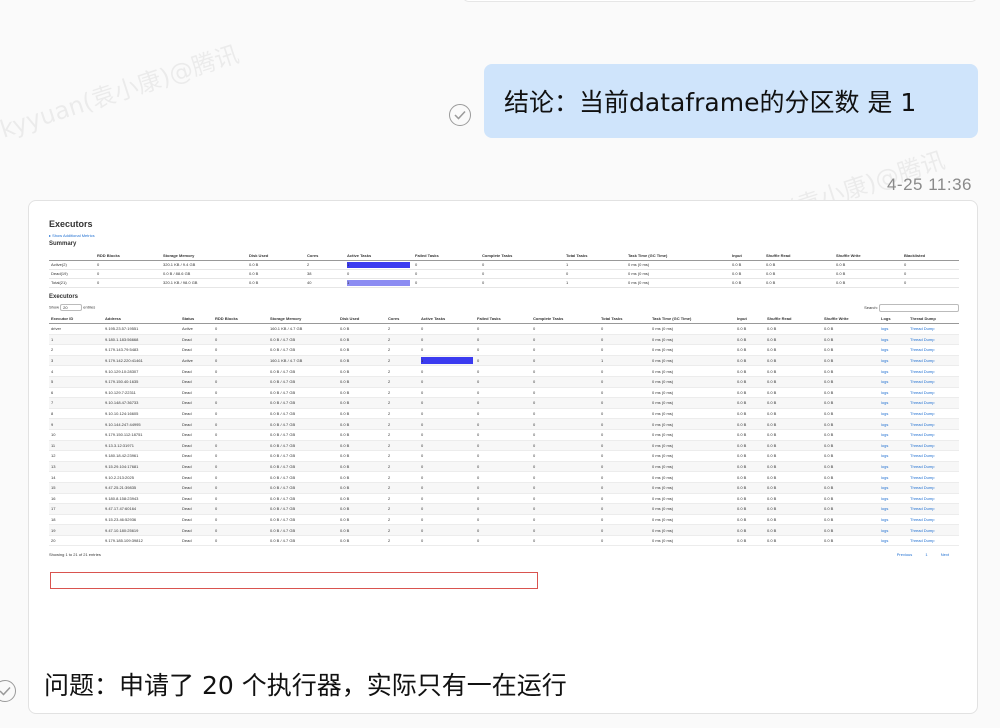  Describe the element at coordinates (276, 256) in the screenshot. I see `summary-column-header: Disk Used` at that location.